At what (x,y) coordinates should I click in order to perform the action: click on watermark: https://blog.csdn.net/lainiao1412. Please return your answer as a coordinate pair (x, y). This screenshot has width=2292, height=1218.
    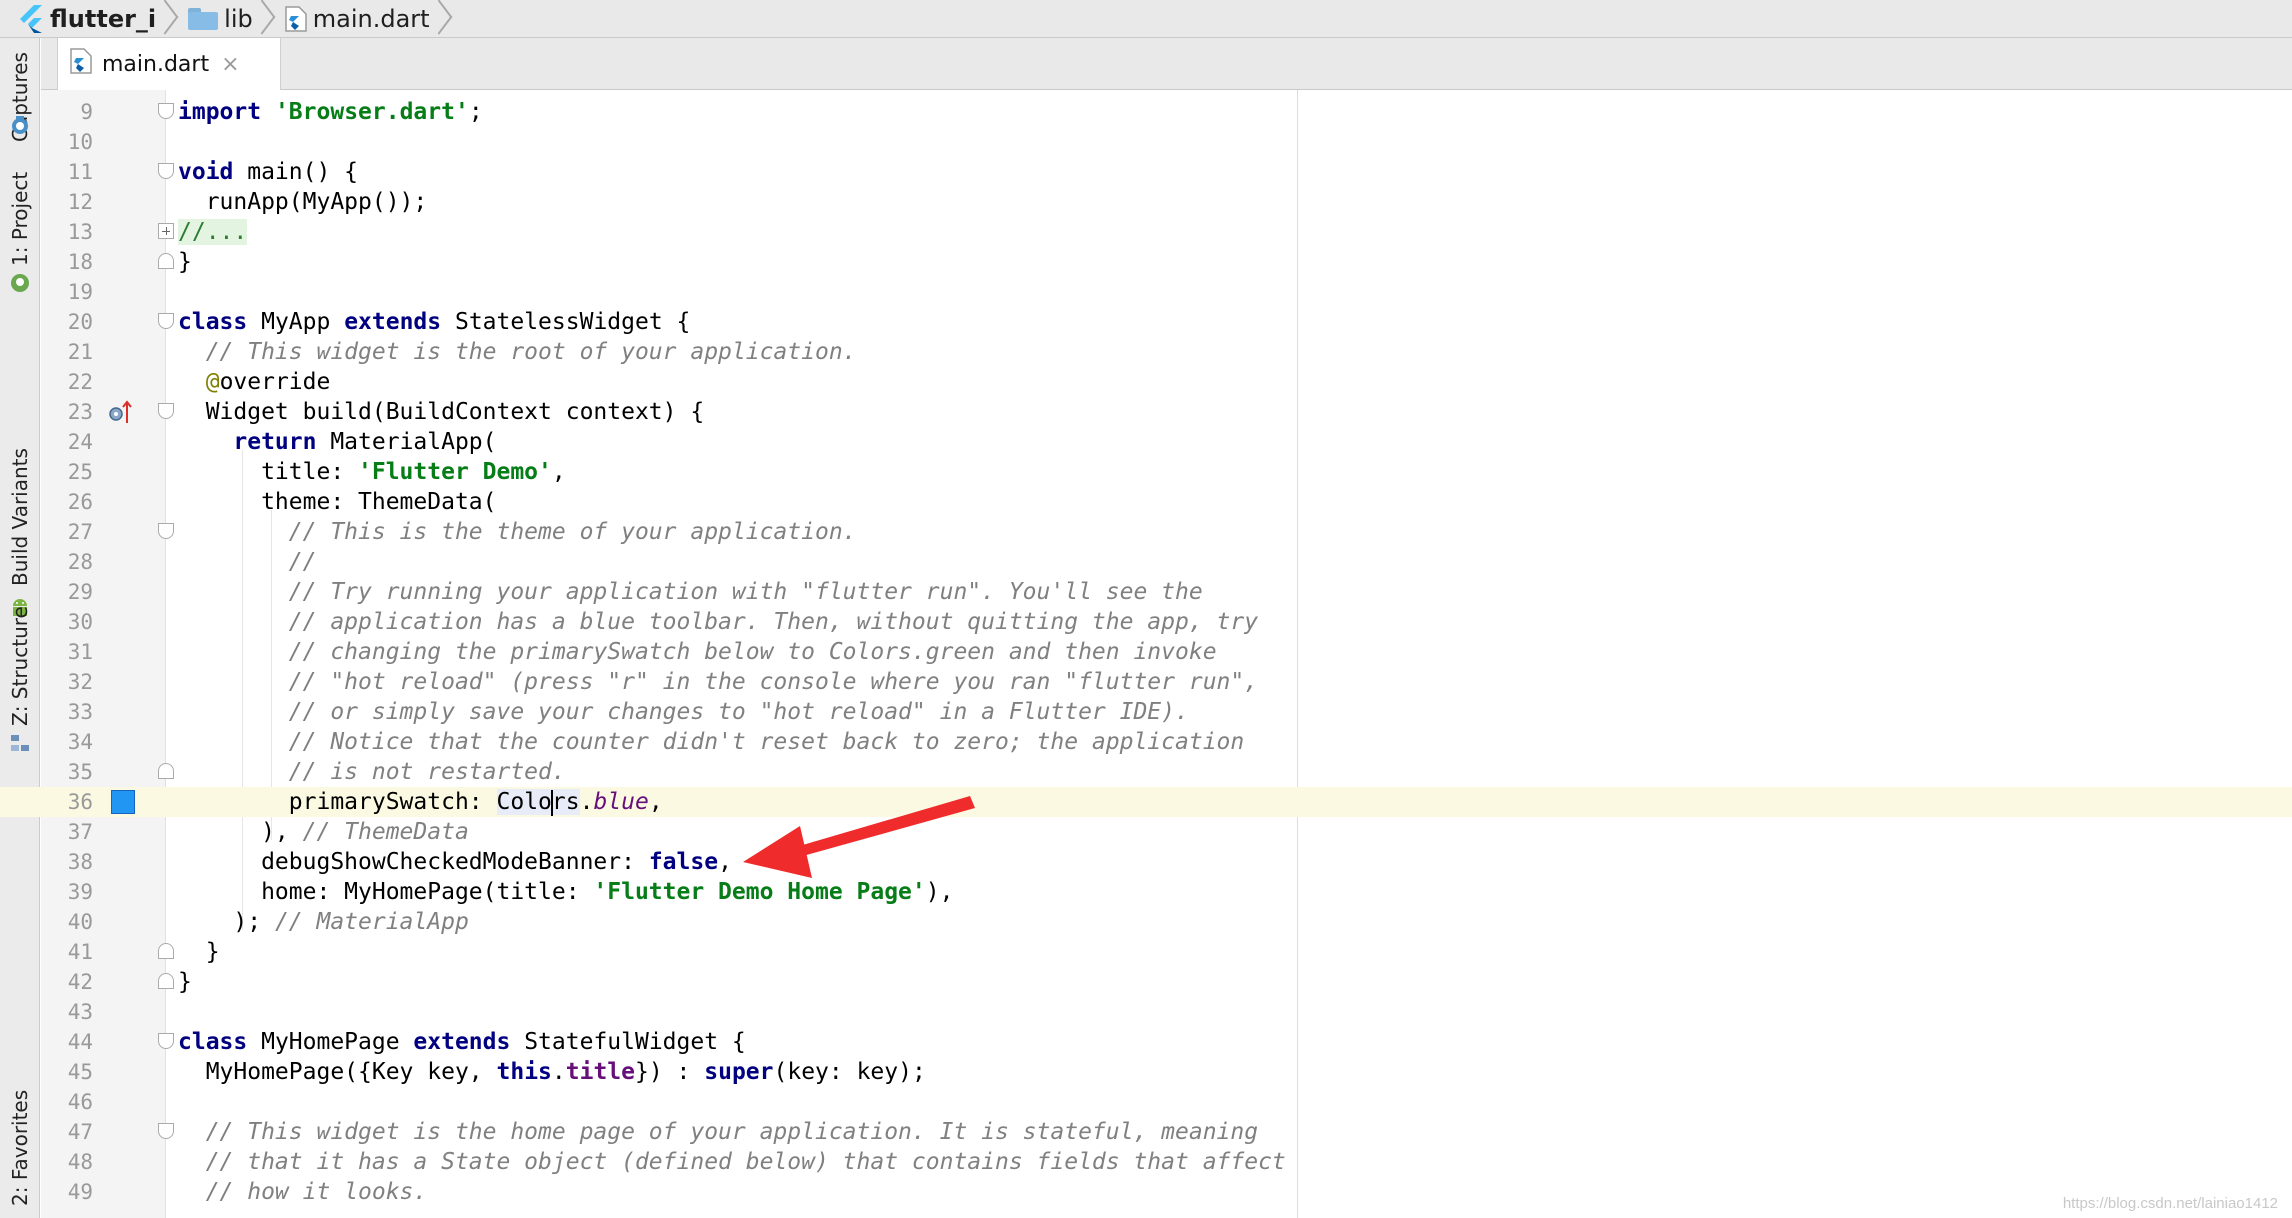
    Looking at the image, I should click on (2170, 1203).